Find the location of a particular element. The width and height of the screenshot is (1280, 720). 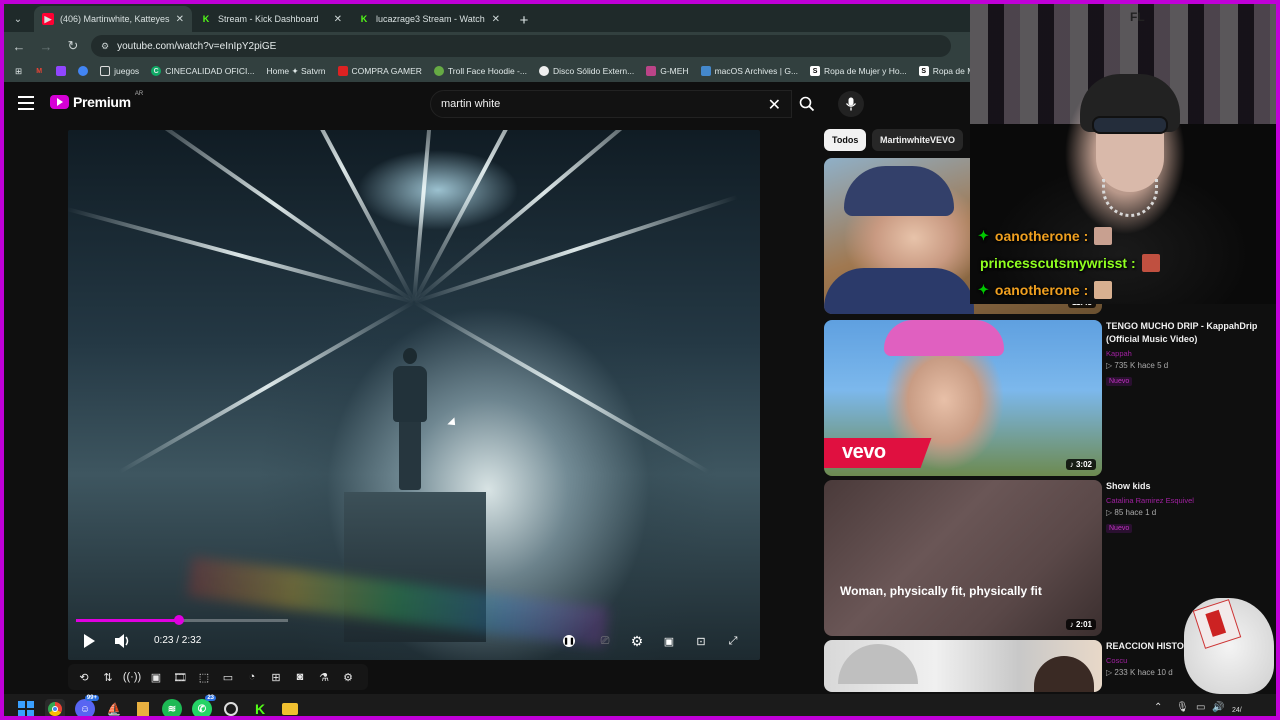

view-stats: ▷ 735 K hace 5 d is located at coordinates (1137, 365).